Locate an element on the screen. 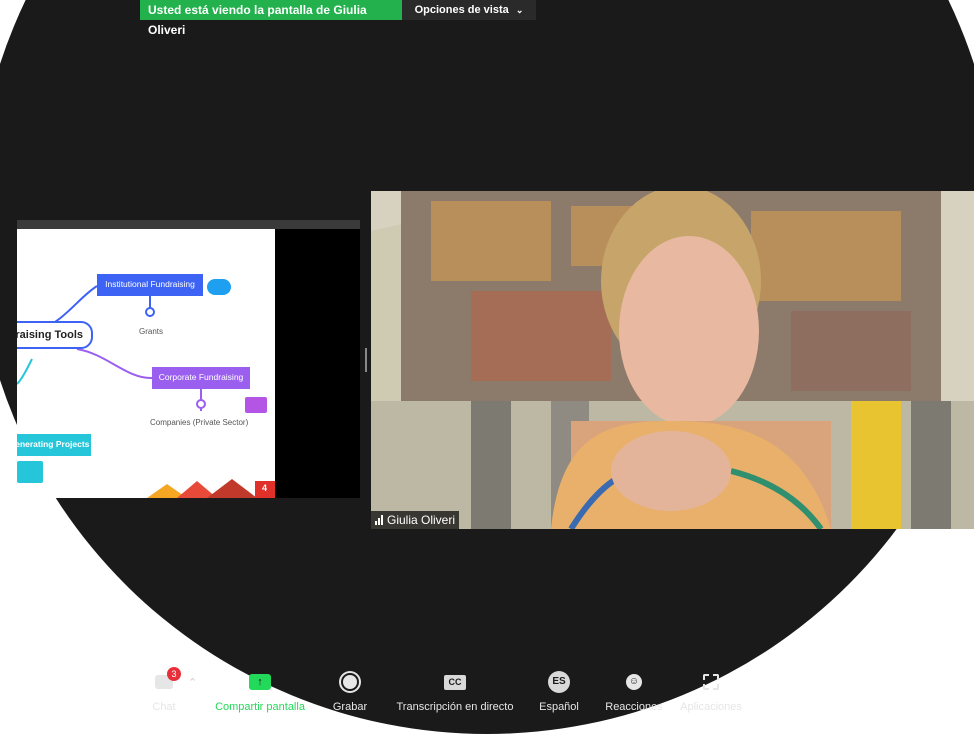 The width and height of the screenshot is (974, 734). language-label: Español is located at coordinates (559, 707).